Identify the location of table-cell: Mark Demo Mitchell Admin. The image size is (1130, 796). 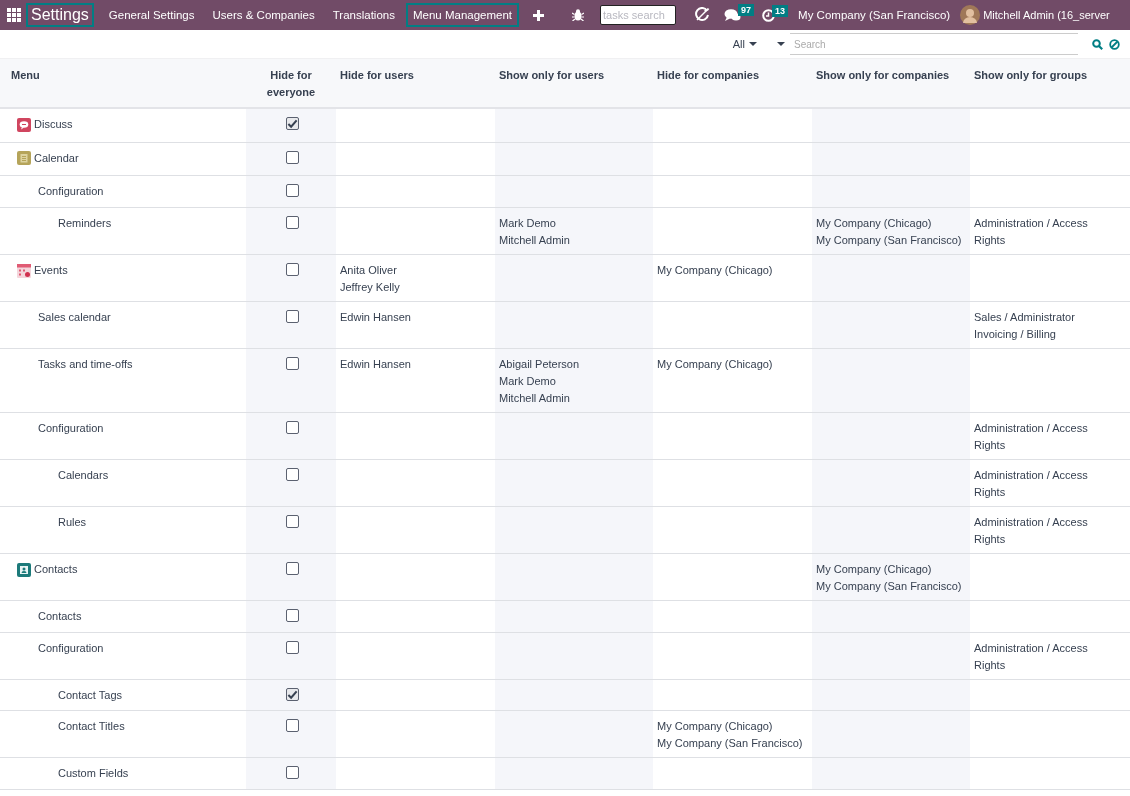
(534, 231).